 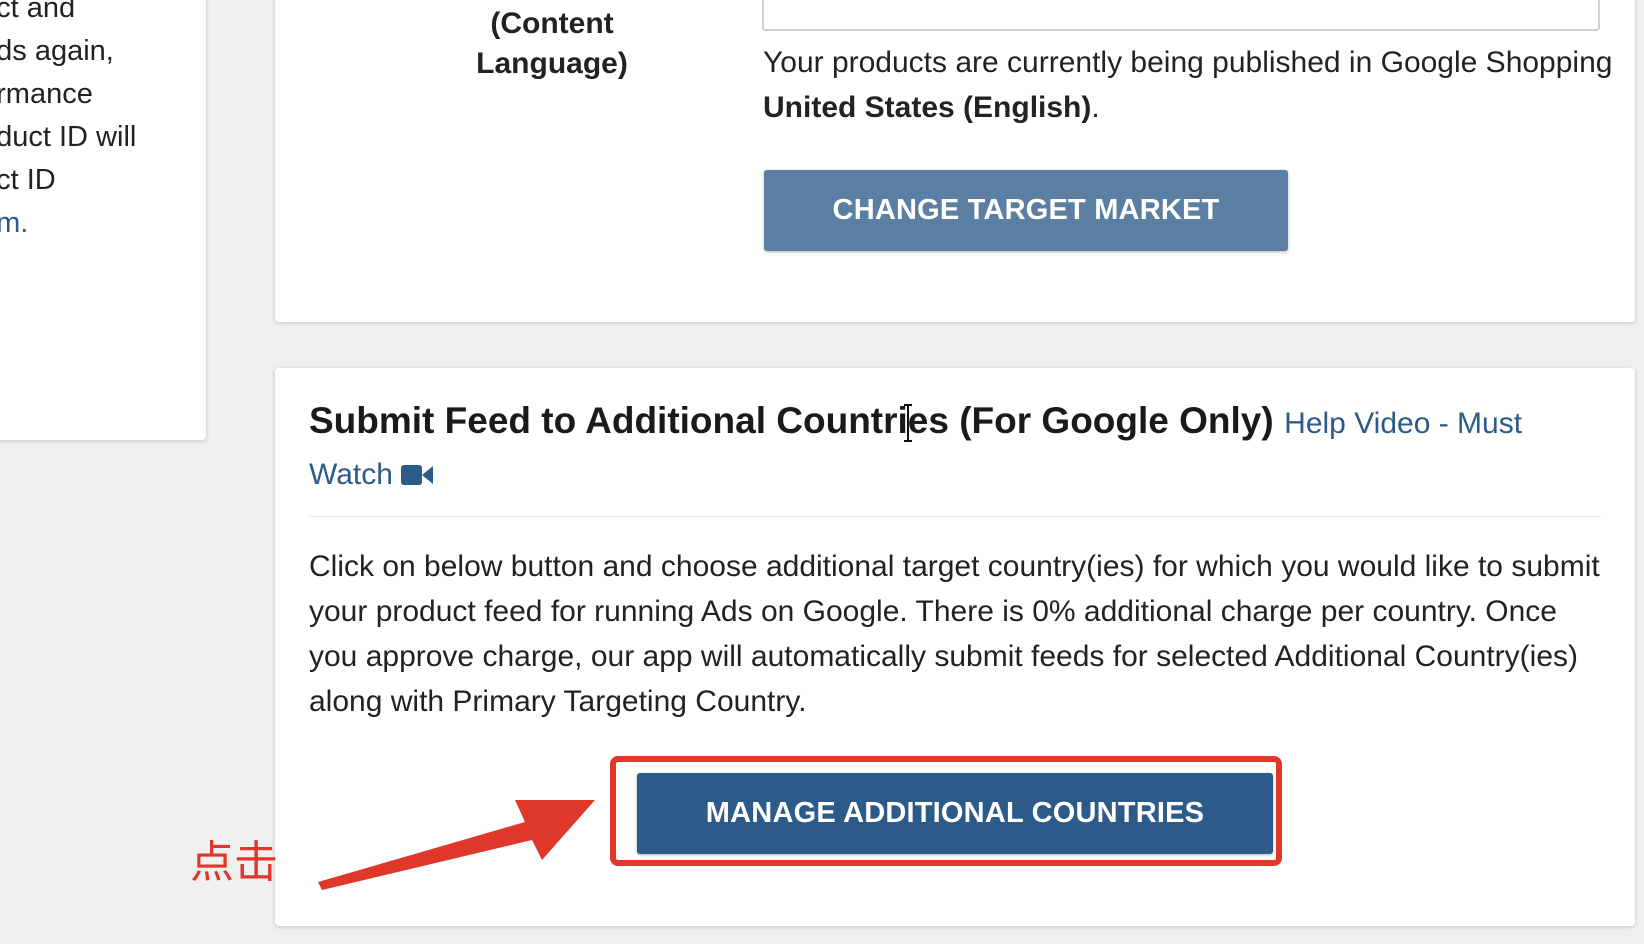 What do you see at coordinates (927, 107) in the screenshot?
I see `status-market: United States (English)` at bounding box center [927, 107].